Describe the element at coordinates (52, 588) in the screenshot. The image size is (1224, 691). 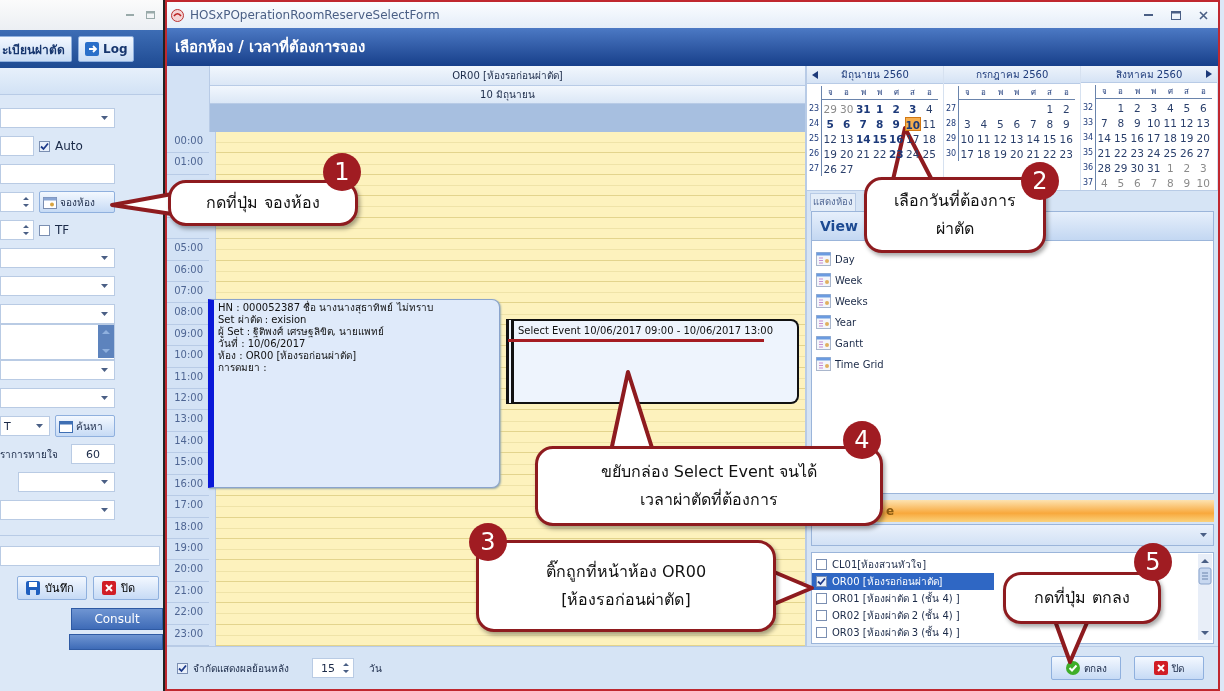
I see `action-button: บันทึก` at that location.